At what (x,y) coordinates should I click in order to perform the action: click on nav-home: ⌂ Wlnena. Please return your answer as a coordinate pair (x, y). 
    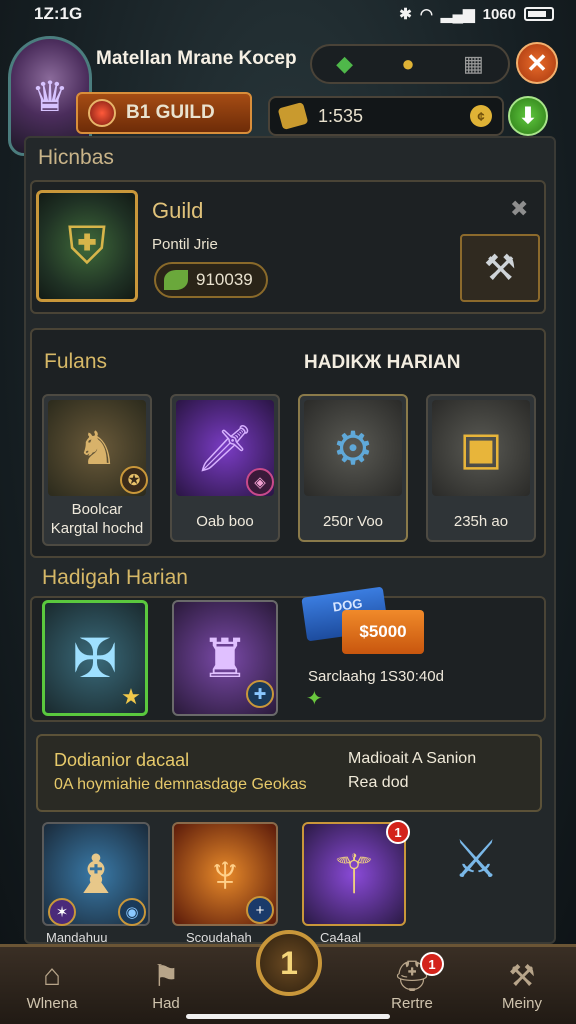
    Looking at the image, I should click on (52, 986).